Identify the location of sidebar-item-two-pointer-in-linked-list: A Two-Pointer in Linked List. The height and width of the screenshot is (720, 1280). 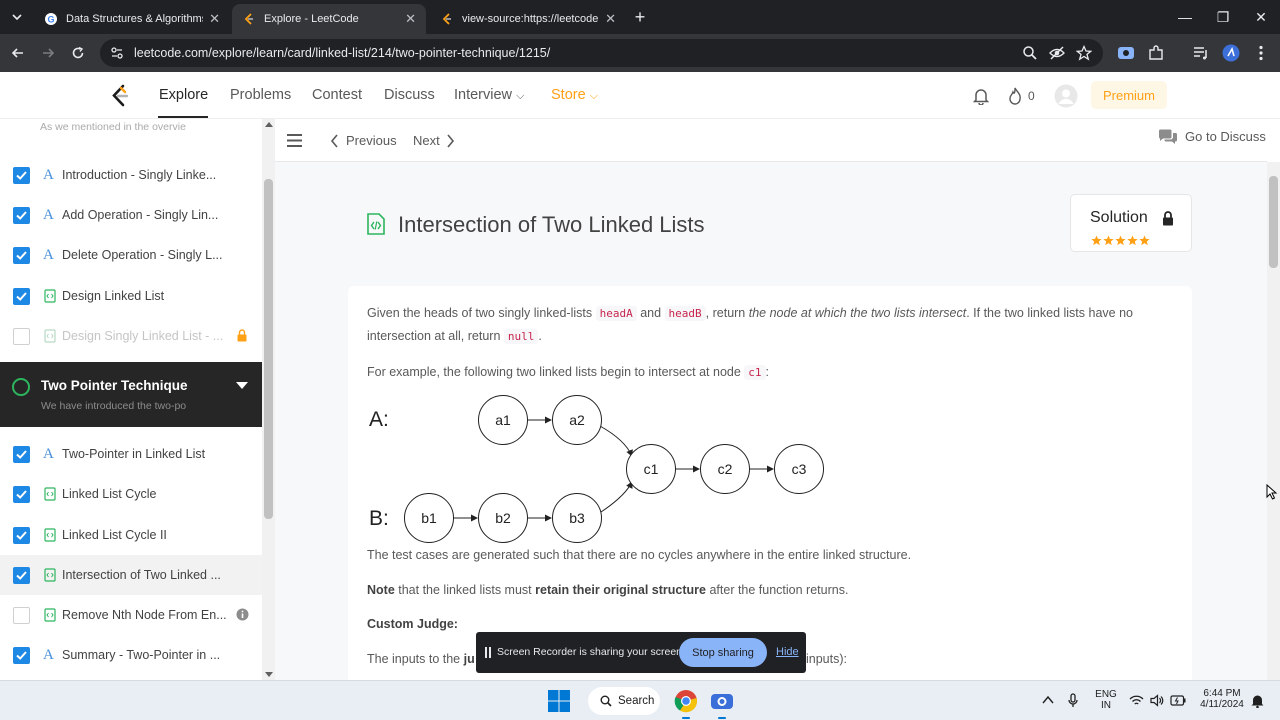
(131, 454).